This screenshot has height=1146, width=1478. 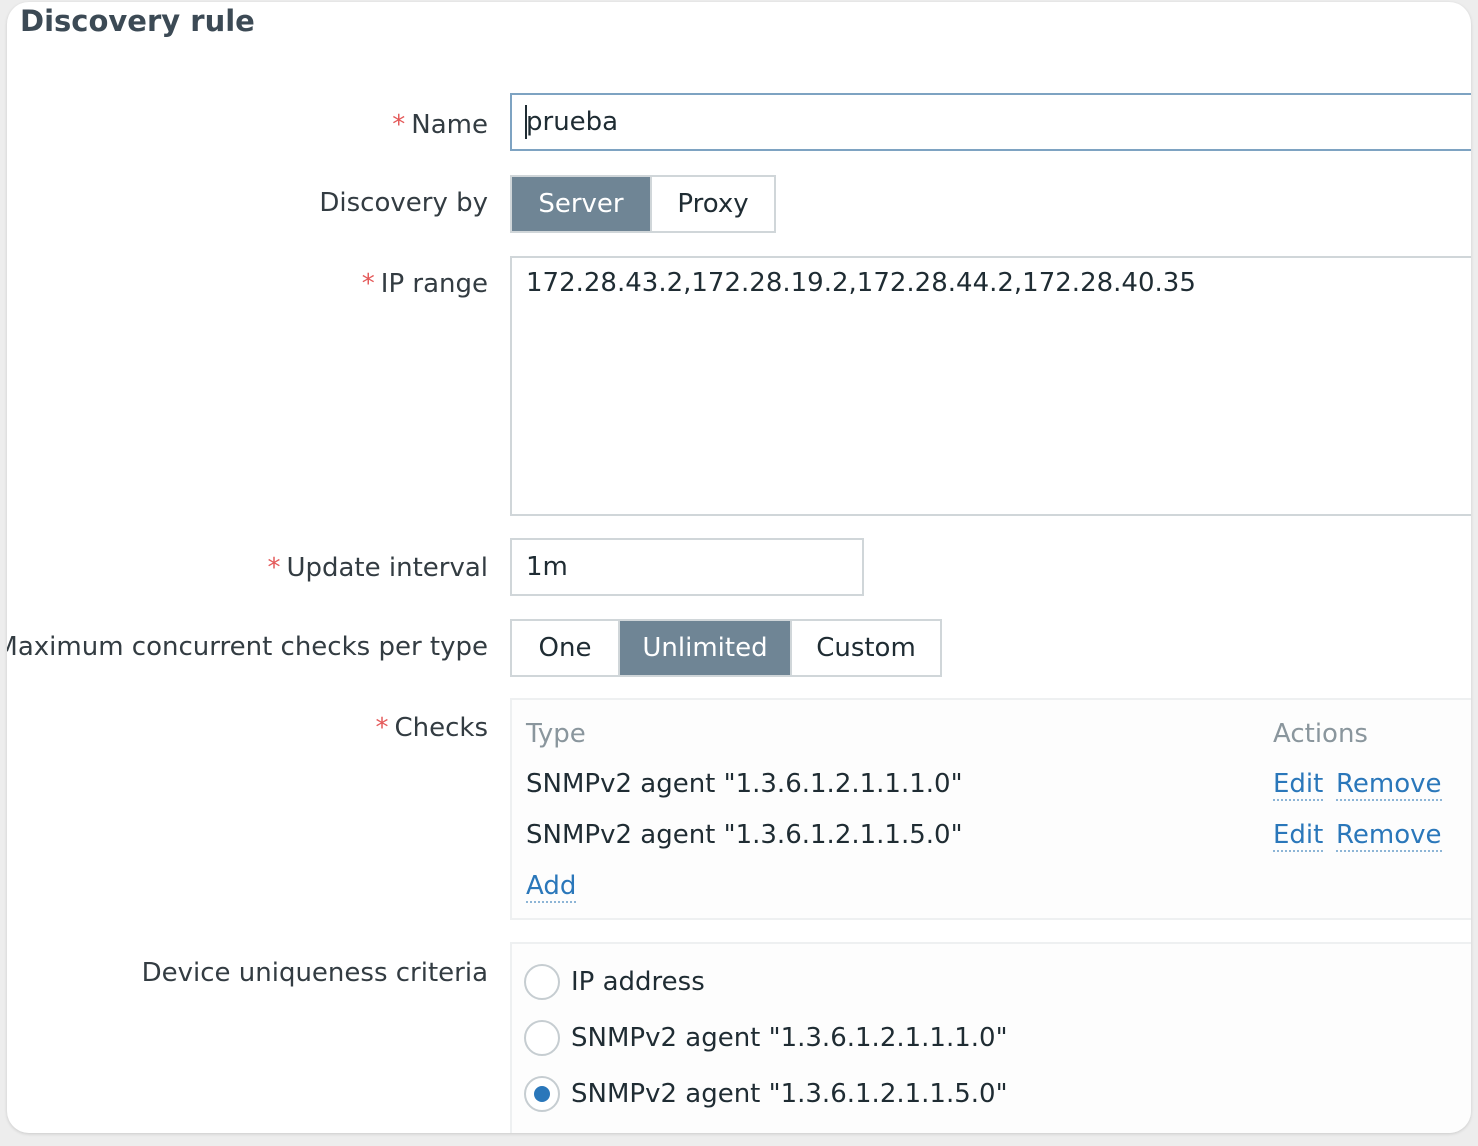 What do you see at coordinates (789, 1038) in the screenshot?
I see `radio-label: SNMPv2 agent "1.3.6.1.2.1.1.1.0"` at bounding box center [789, 1038].